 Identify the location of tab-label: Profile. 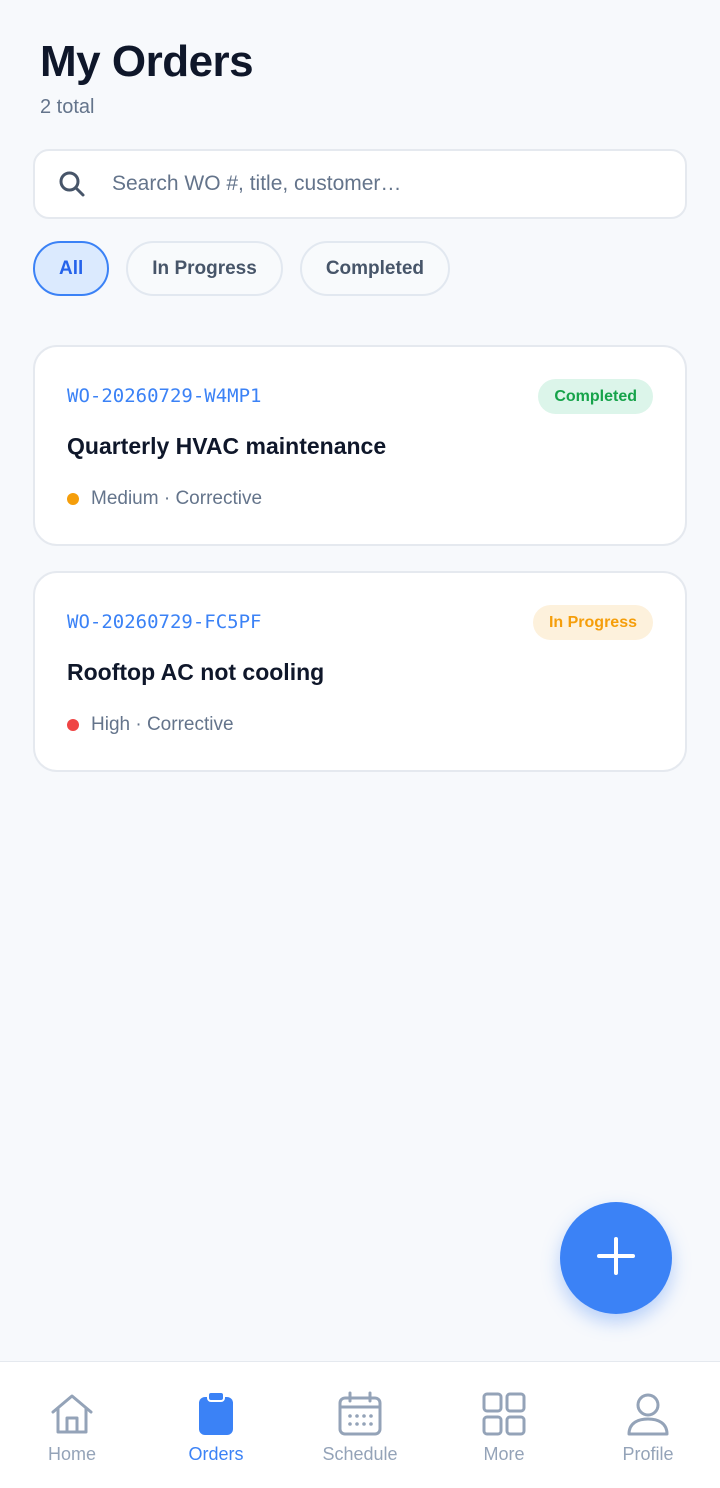
(648, 1454).